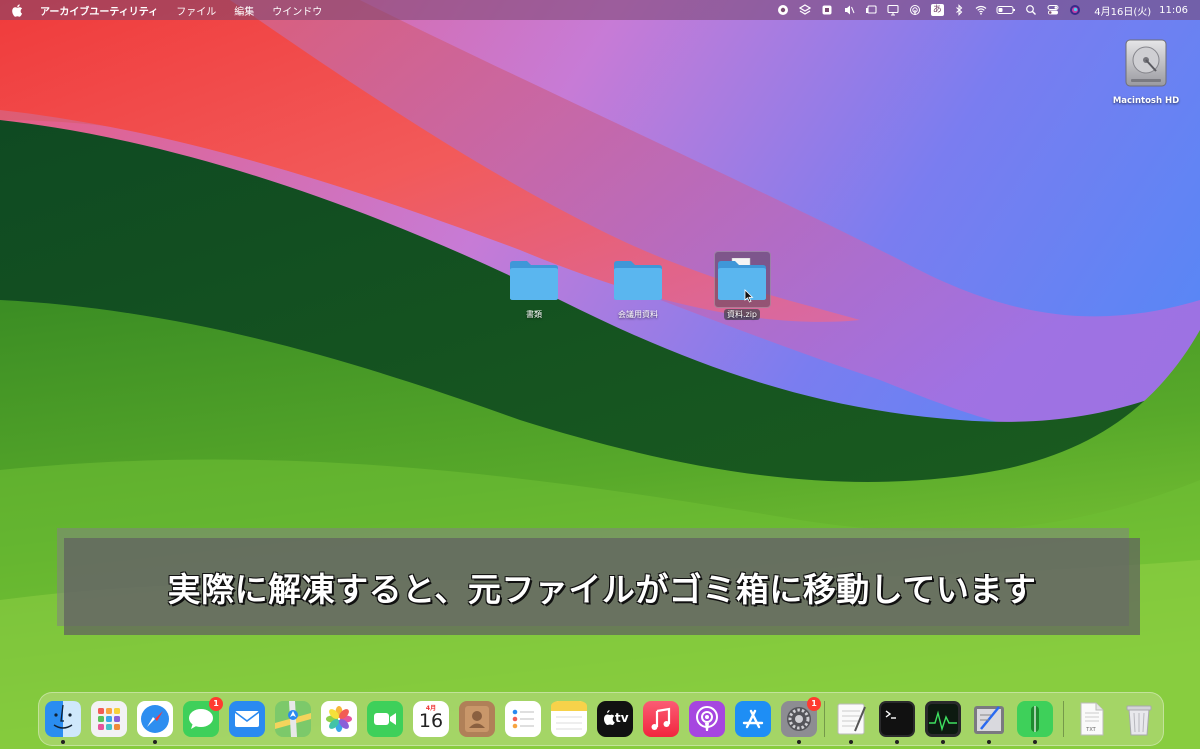 The image size is (1200, 749). What do you see at coordinates (1173, 10) in the screenshot?
I see `menubar-time: 11:06` at bounding box center [1173, 10].